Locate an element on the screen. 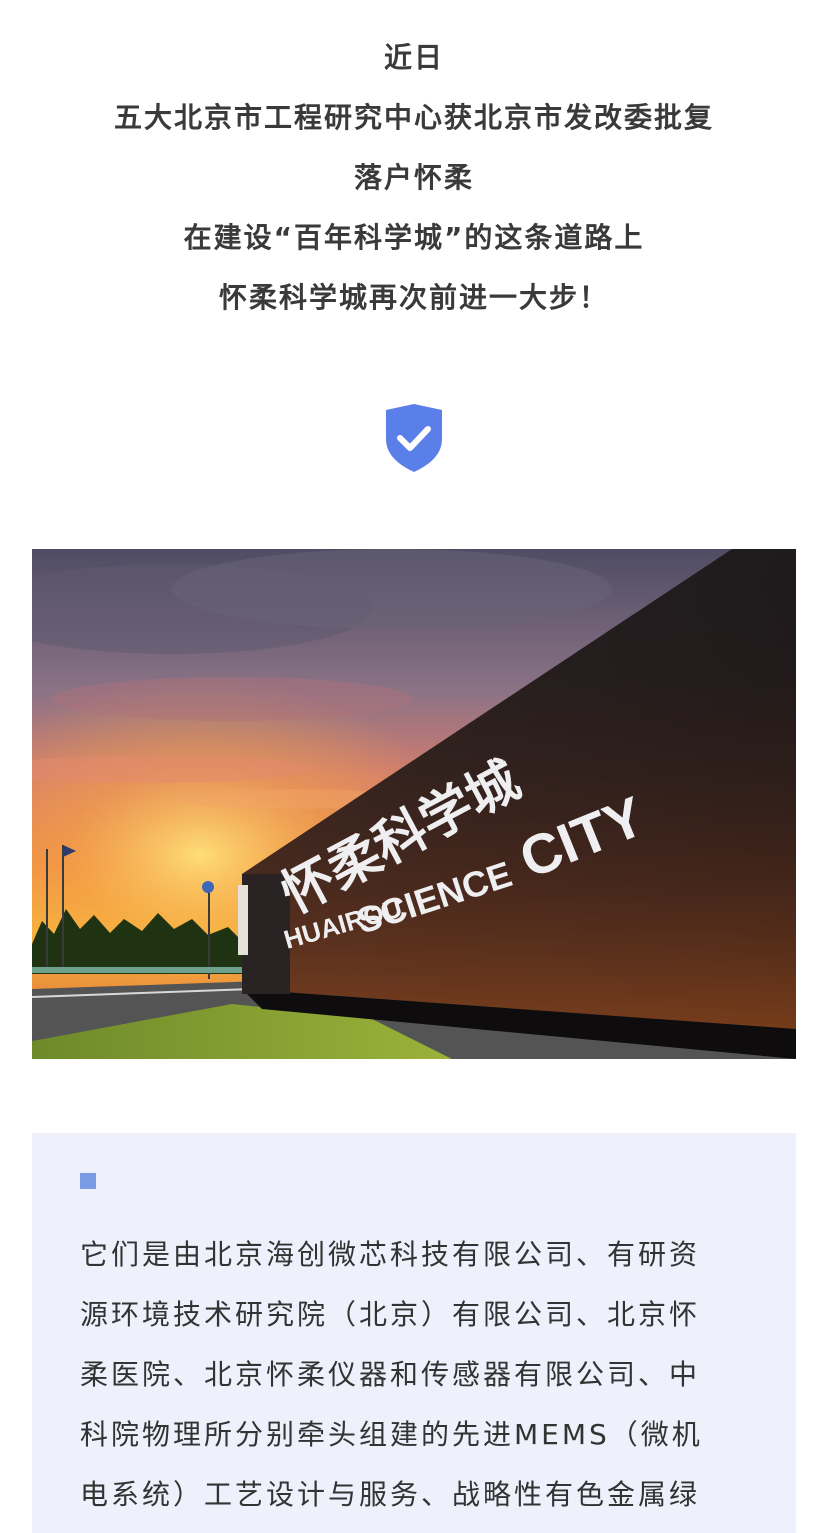 This screenshot has height=1533, width=828. shield-check-icon is located at coordinates (414, 438).